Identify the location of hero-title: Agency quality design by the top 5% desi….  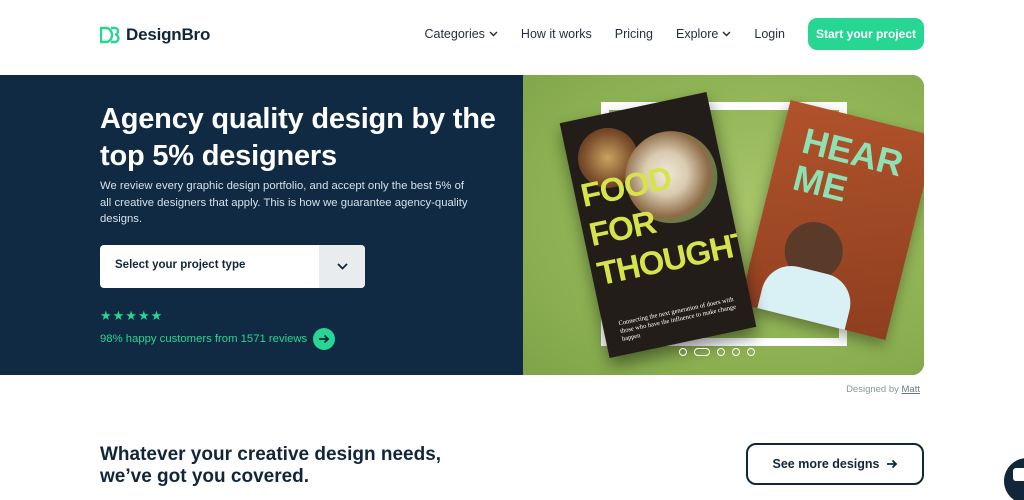
(298, 137).